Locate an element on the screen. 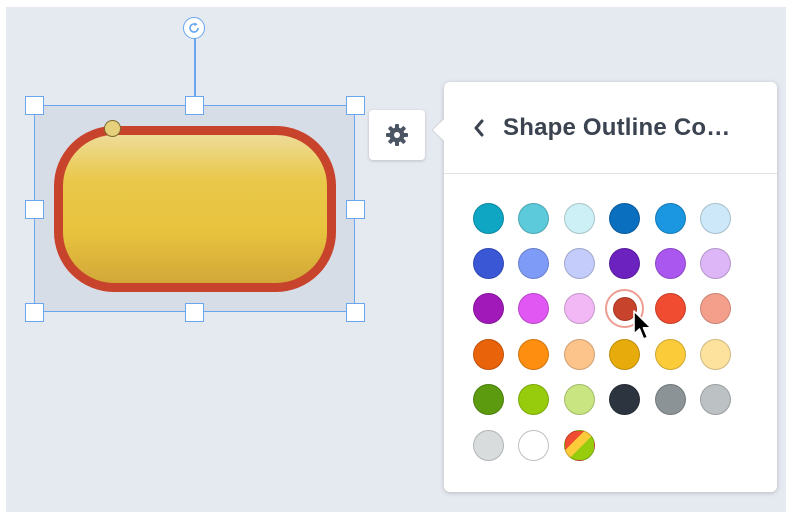  chevron-left-icon is located at coordinates (479, 127).